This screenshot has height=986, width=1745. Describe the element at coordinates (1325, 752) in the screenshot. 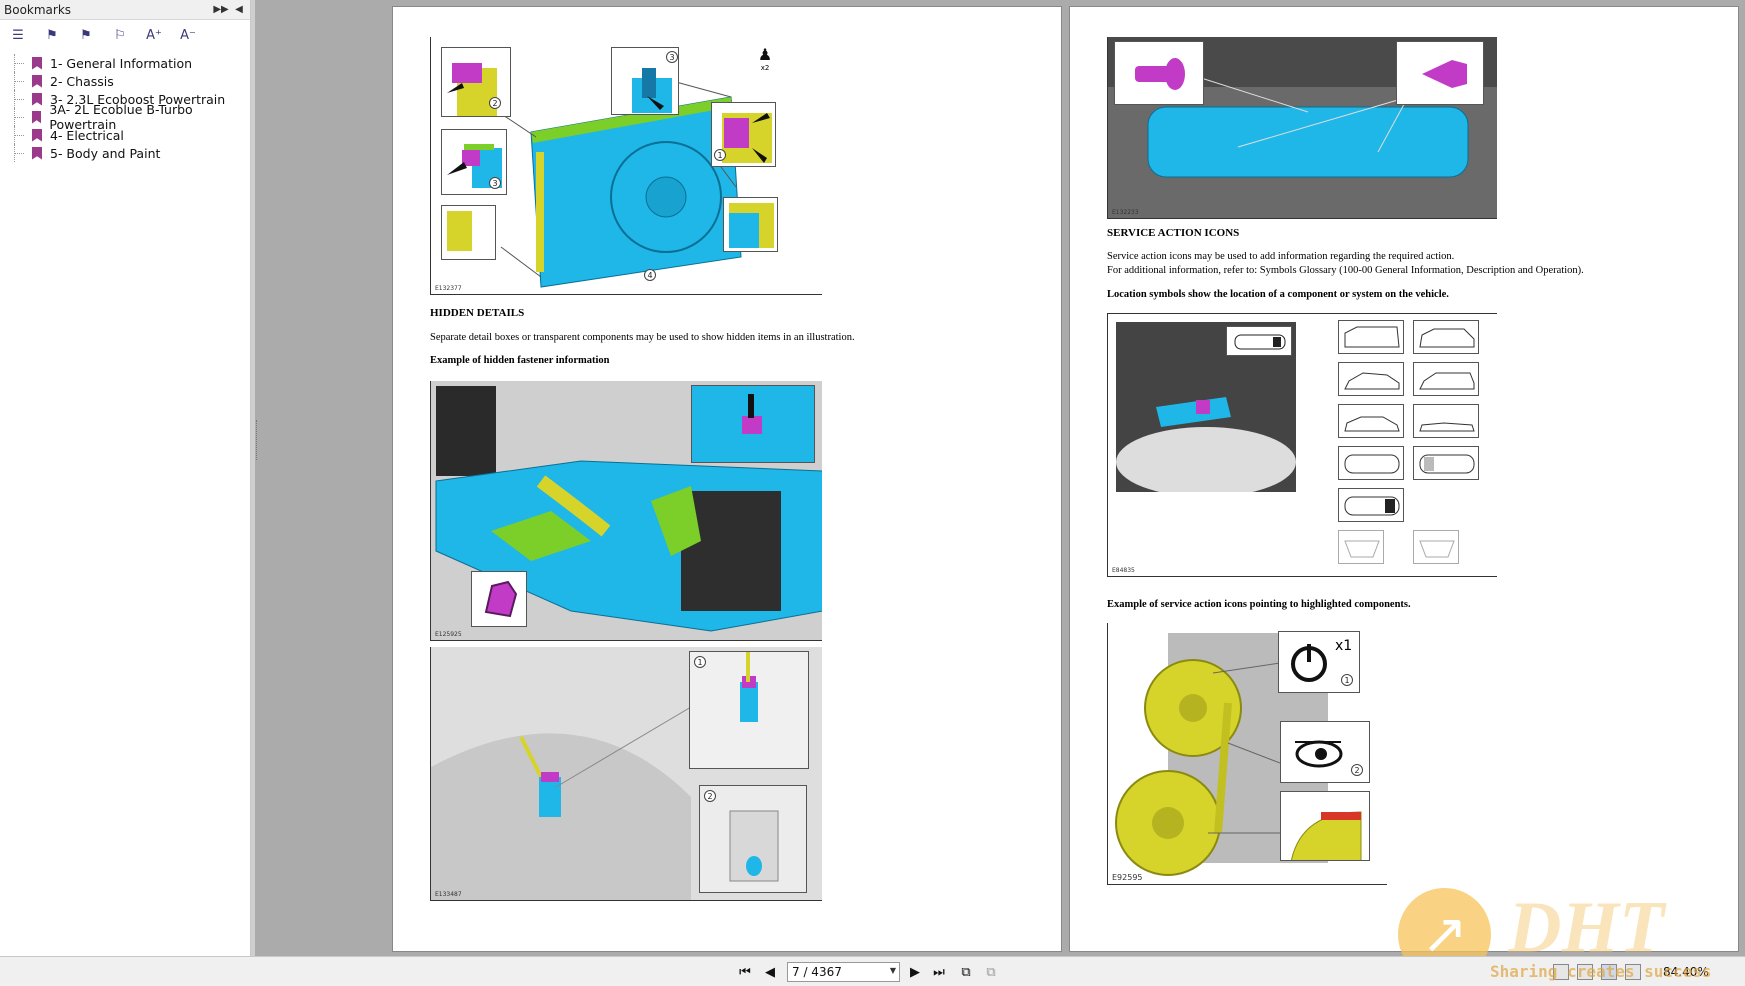

I see `inspect-action-icon: 2` at that location.